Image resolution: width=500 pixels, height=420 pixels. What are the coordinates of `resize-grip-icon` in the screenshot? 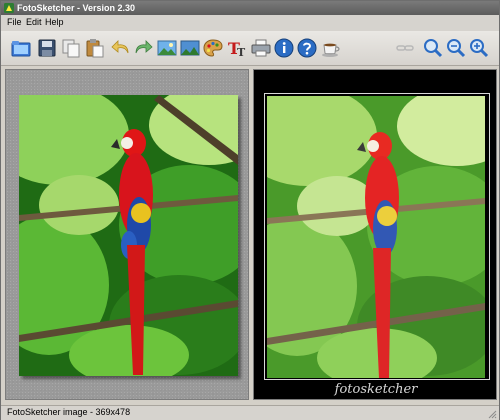 It's located at (492, 414).